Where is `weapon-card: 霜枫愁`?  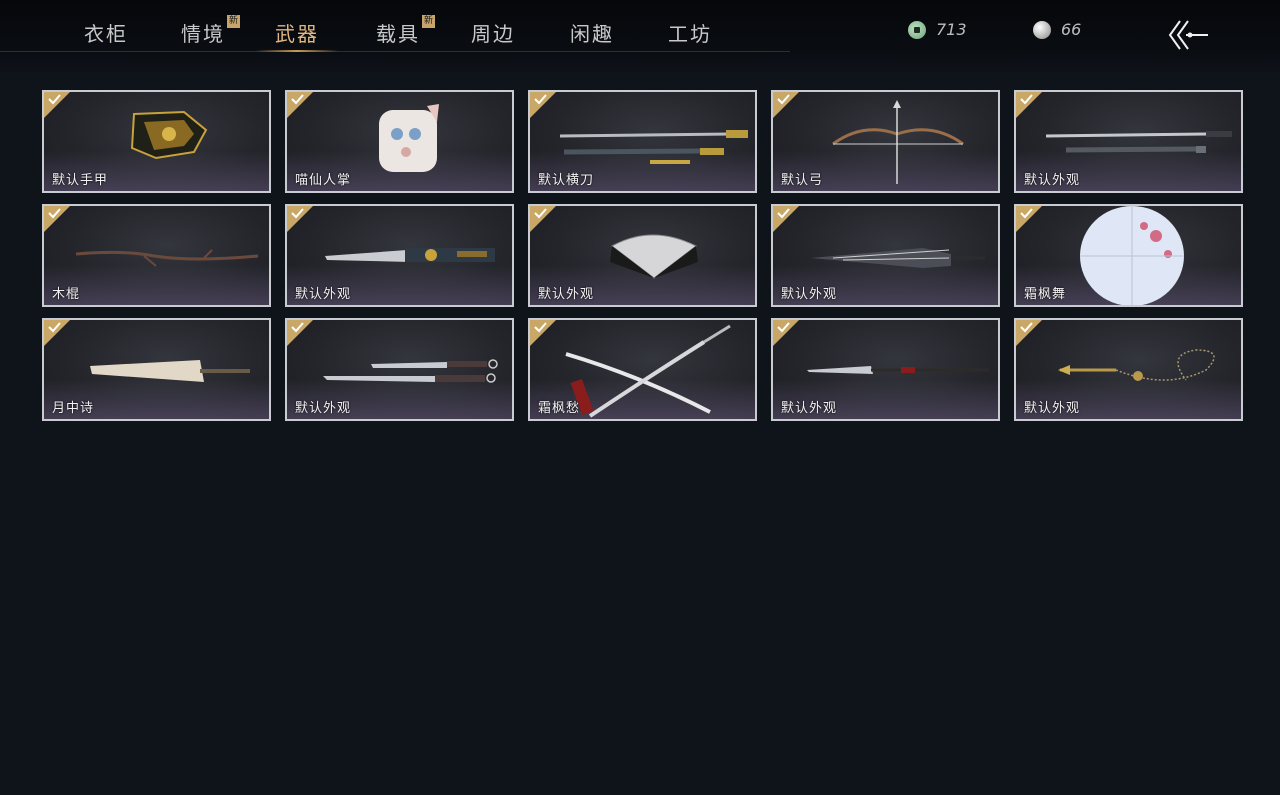
weapon-card: 霜枫愁 is located at coordinates (642, 369).